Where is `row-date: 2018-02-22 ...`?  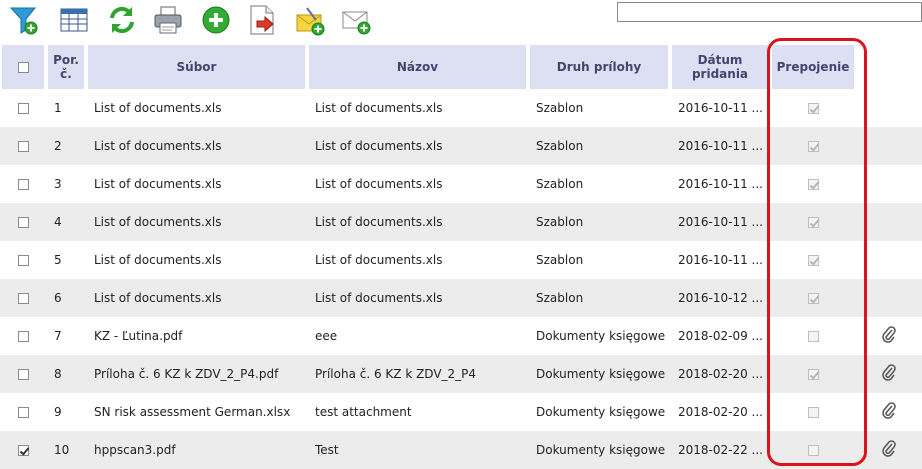
row-date: 2018-02-22 ... is located at coordinates (720, 450).